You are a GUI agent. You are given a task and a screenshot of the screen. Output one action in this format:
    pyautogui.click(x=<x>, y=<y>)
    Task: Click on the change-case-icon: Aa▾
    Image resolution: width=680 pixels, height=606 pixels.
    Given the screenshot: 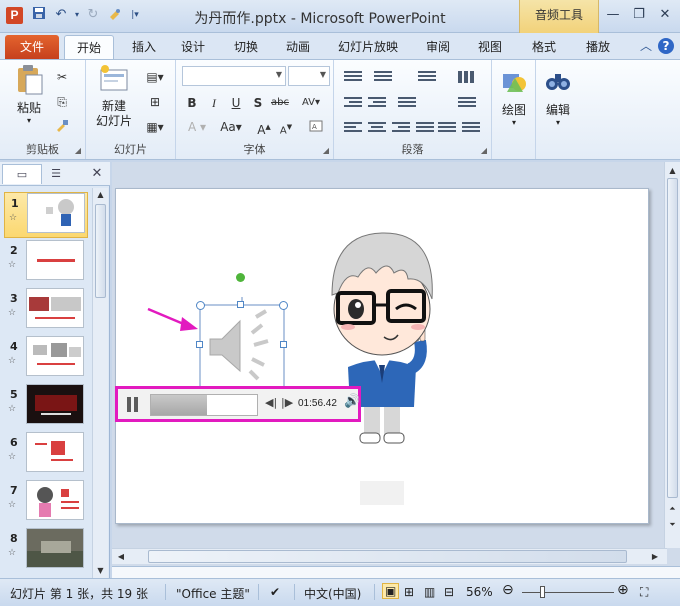 What is the action you would take?
    pyautogui.click(x=231, y=127)
    